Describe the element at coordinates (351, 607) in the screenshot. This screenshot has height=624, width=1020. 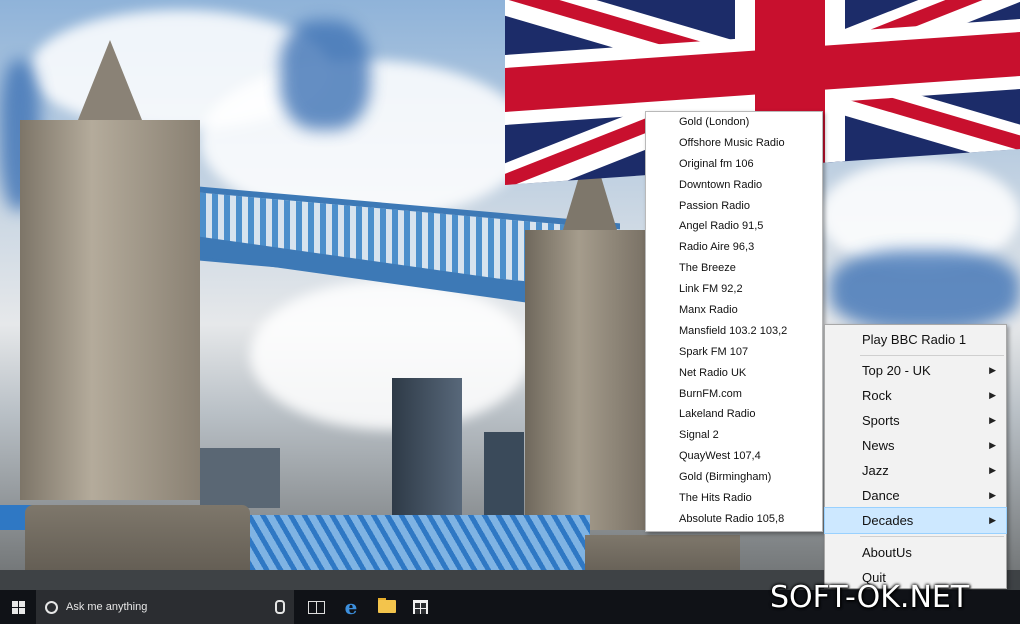
I see `edge-browser-icon: e` at that location.